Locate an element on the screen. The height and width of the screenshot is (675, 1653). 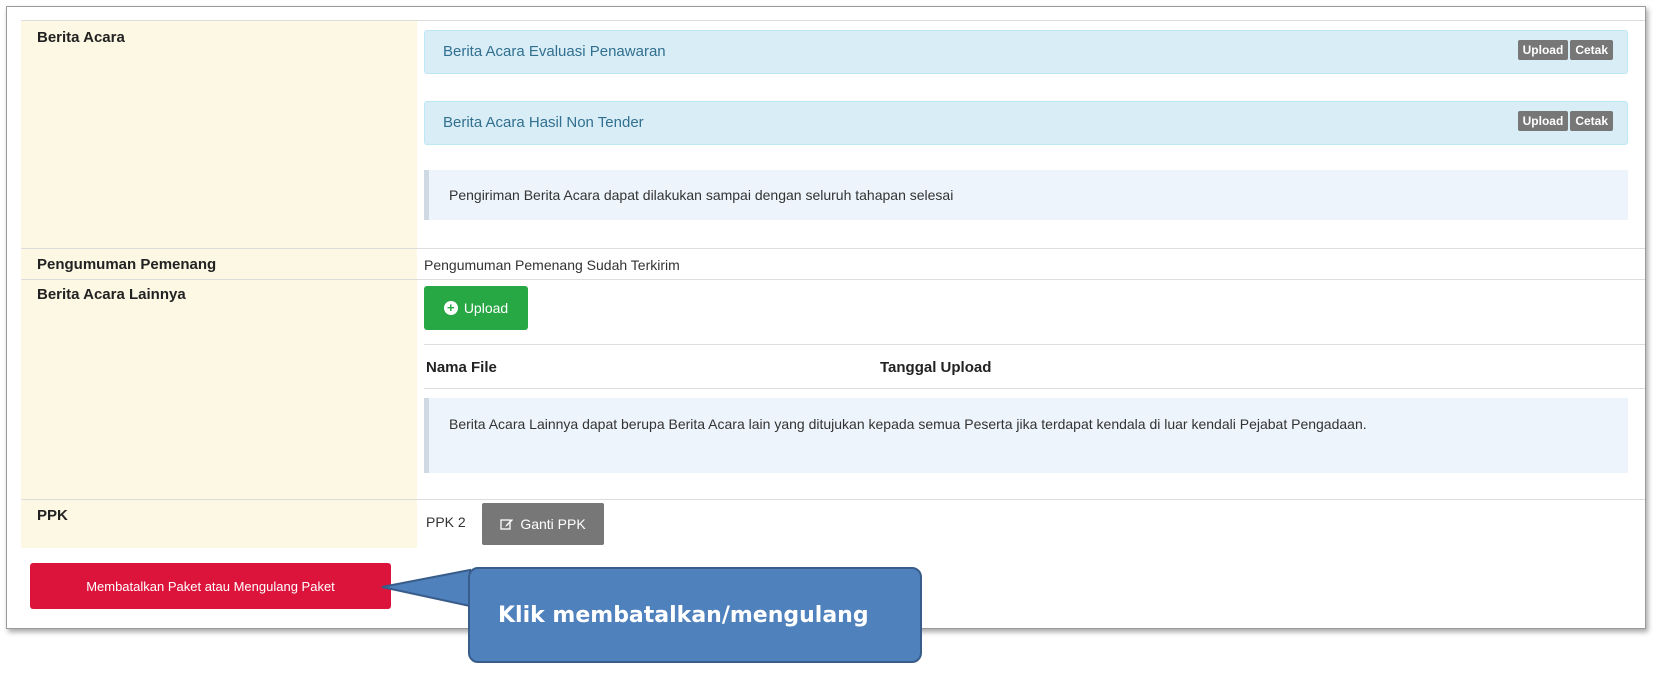
button-label: Ganti PPK is located at coordinates (553, 524).